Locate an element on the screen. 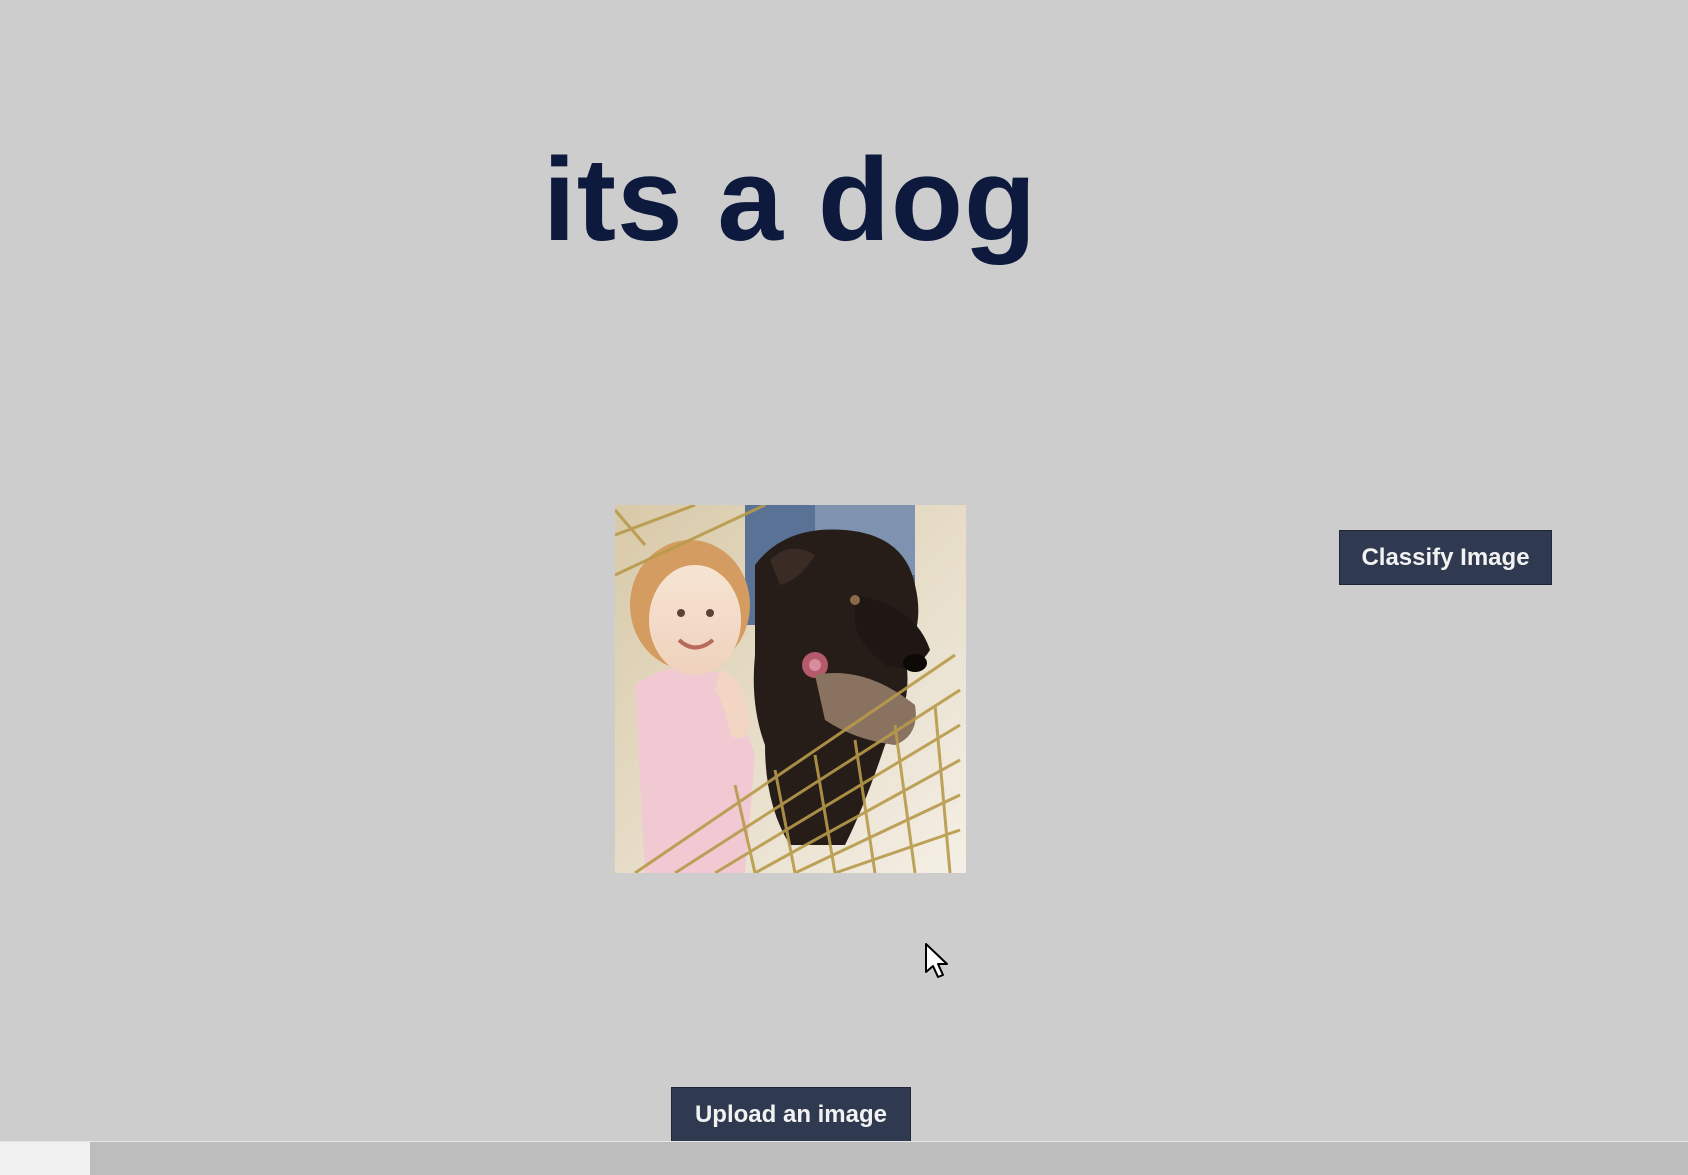  mouse-pointer-icon is located at coordinates (936, 960).